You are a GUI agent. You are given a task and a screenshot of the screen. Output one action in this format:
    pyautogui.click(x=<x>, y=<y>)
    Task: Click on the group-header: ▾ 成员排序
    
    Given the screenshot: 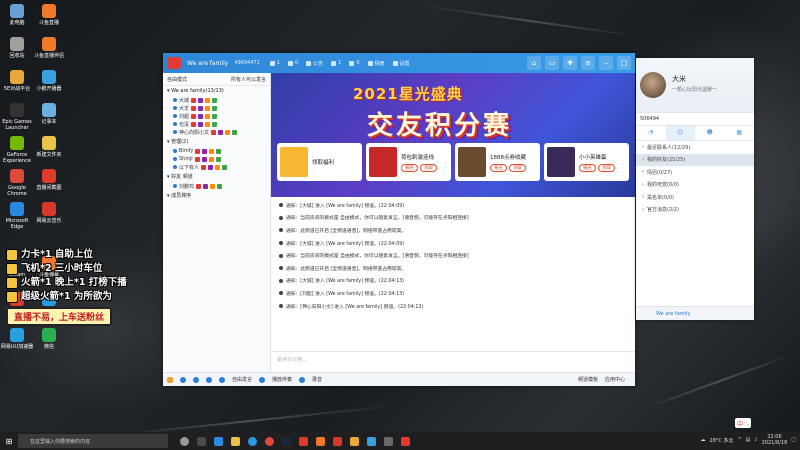 What is the action you would take?
    pyautogui.click(x=216, y=195)
    